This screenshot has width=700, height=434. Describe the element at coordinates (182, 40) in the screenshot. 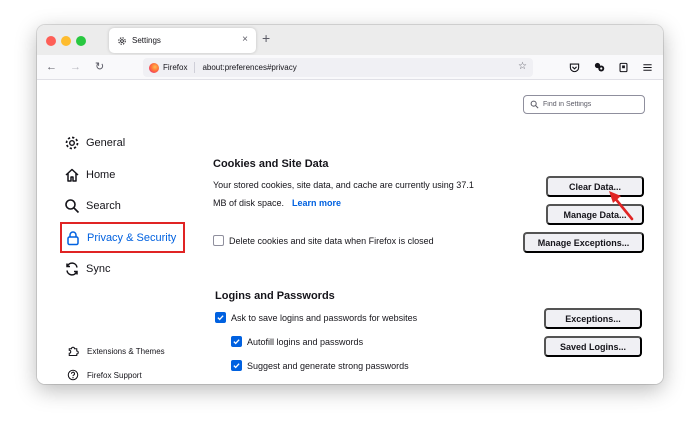

I see `tab-settings: Settings ×` at that location.